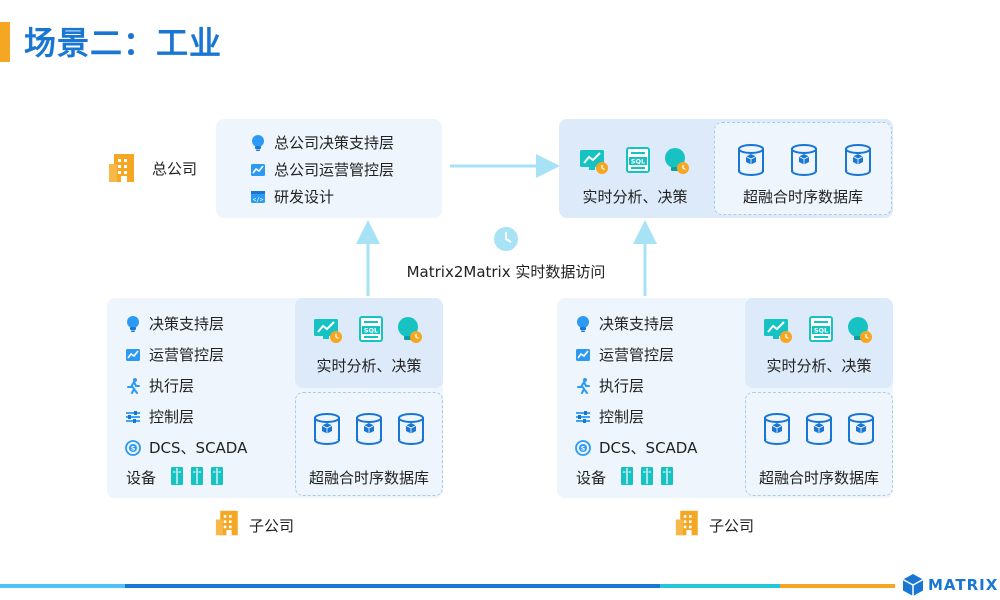 The width and height of the screenshot is (1000, 600). What do you see at coordinates (506, 272) in the screenshot?
I see `sync-label: Matrix2Matrix 实时数据访问` at bounding box center [506, 272].